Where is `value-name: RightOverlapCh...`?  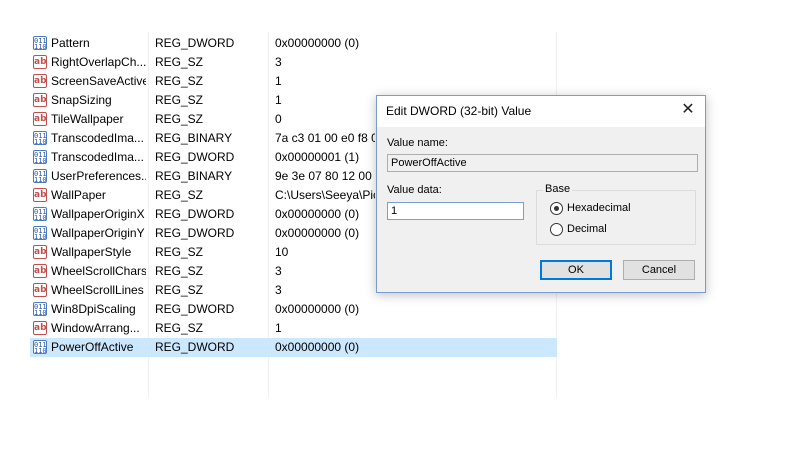
value-name: RightOverlapCh... is located at coordinates (98, 62).